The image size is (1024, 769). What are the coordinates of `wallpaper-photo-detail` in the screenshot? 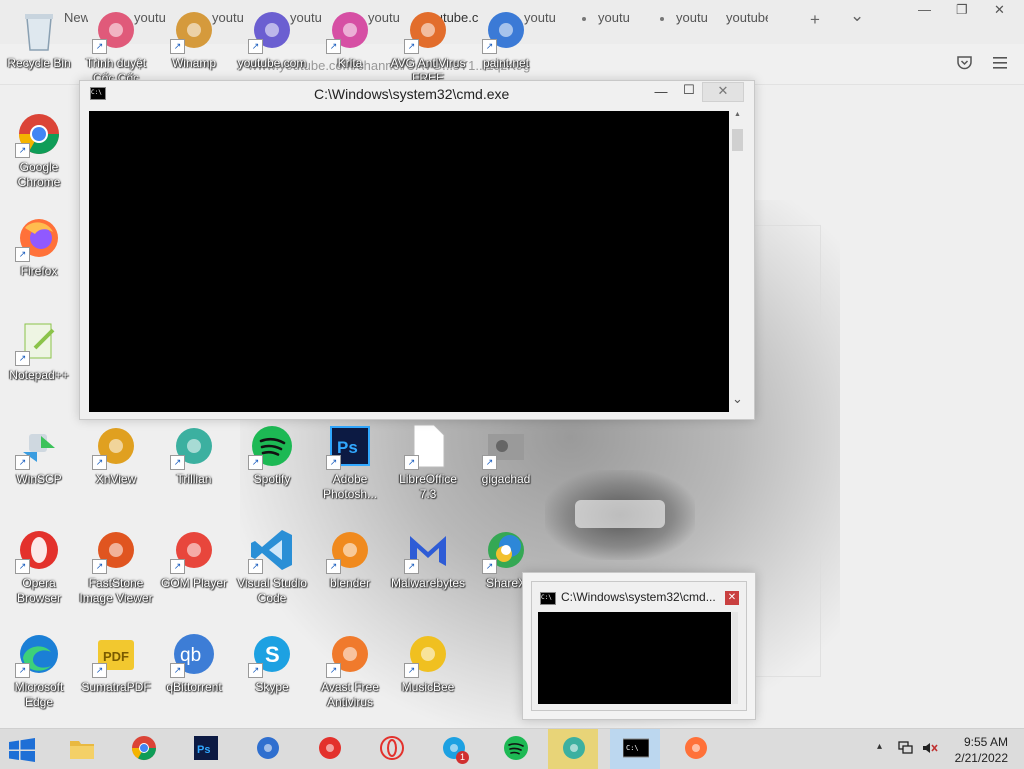 It's located at (620, 514).